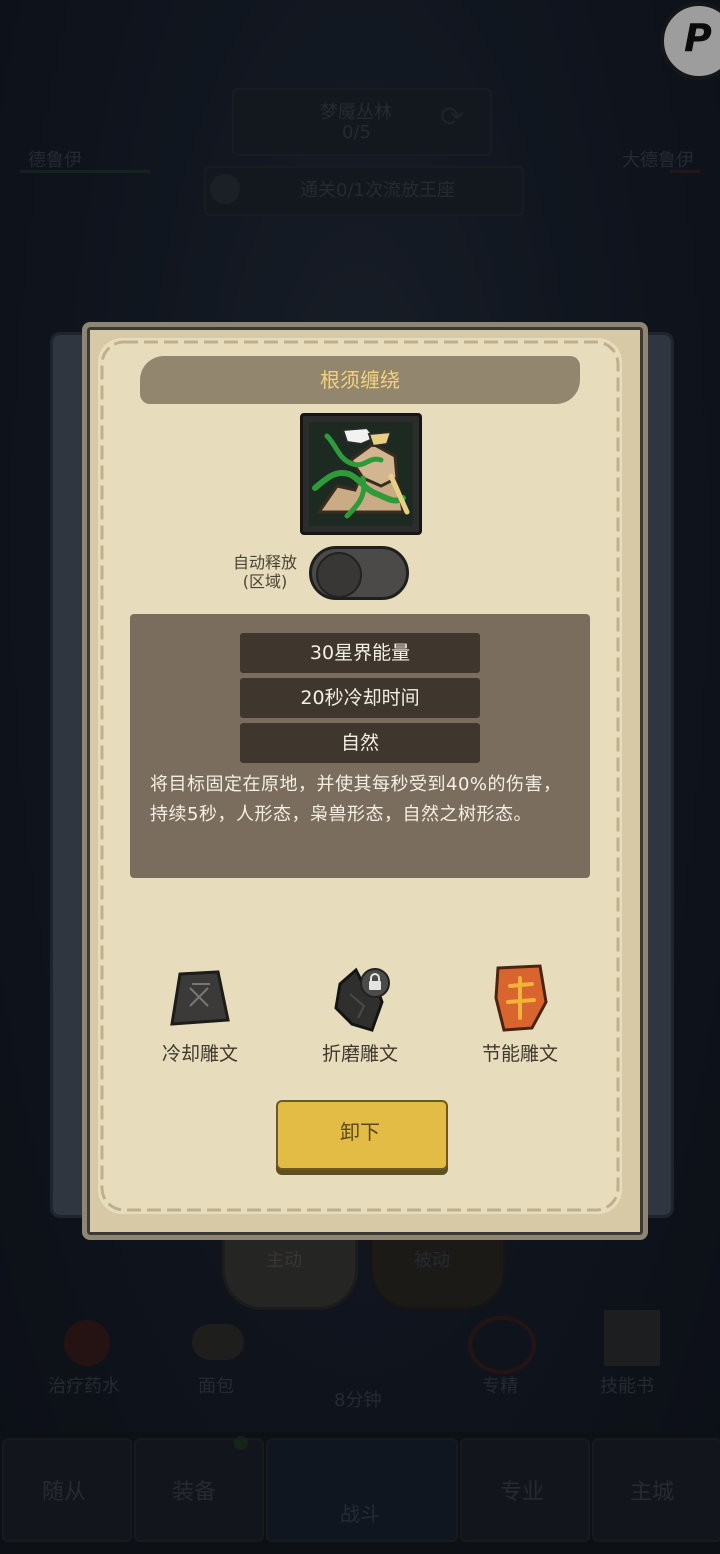 This screenshot has height=1554, width=720. What do you see at coordinates (360, 698) in the screenshot?
I see `stat-cooldown: 20秒冷却时间` at bounding box center [360, 698].